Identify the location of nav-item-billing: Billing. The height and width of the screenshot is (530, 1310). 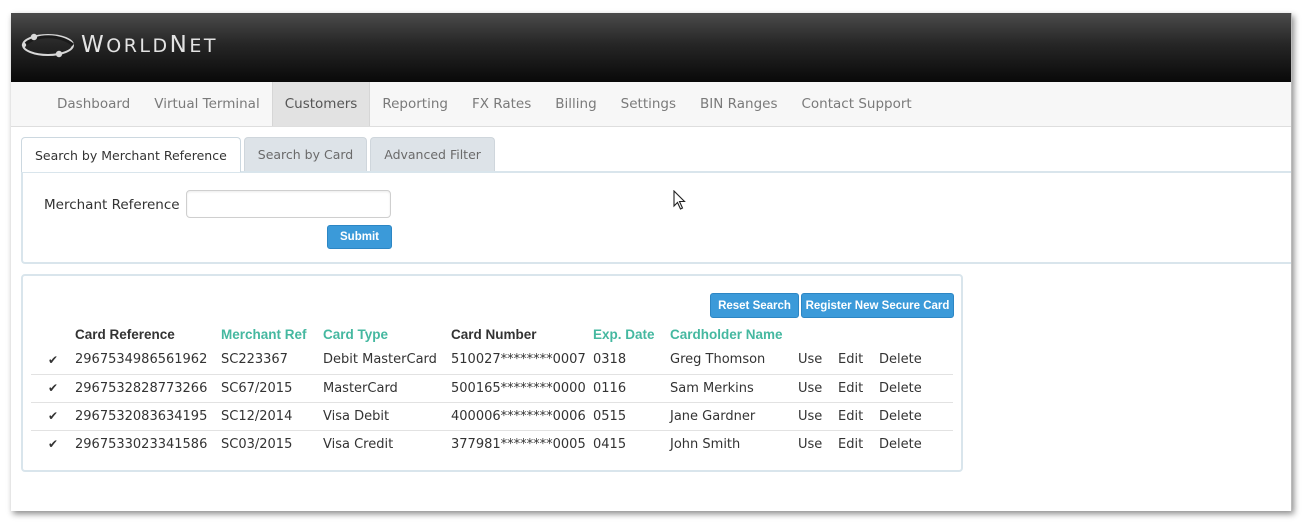
(575, 104).